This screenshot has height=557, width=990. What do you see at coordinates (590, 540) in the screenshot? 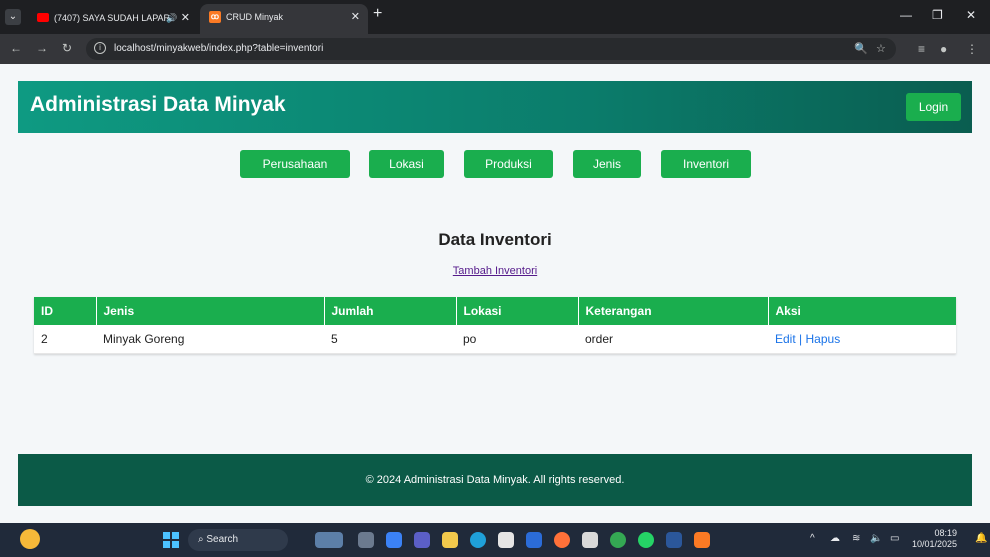
I see `amazon-icon` at bounding box center [590, 540].